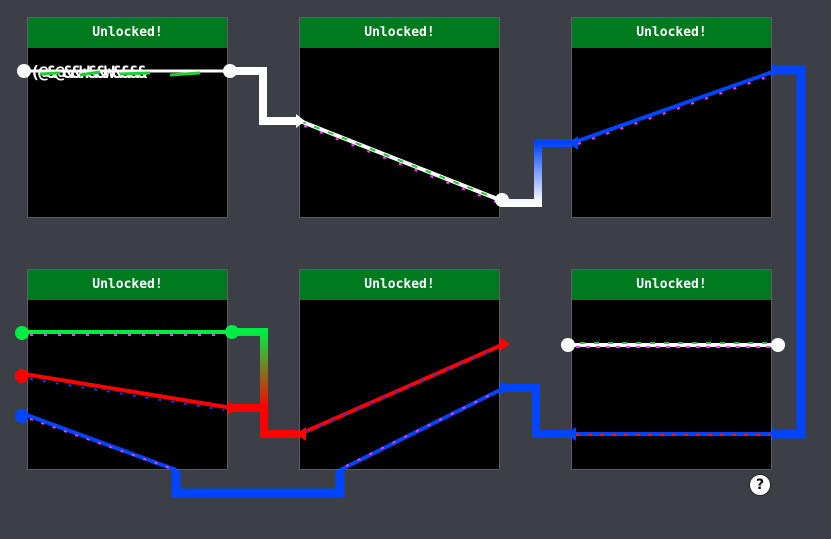  Describe the element at coordinates (265, 421) in the screenshot. I see `connector-red` at that location.